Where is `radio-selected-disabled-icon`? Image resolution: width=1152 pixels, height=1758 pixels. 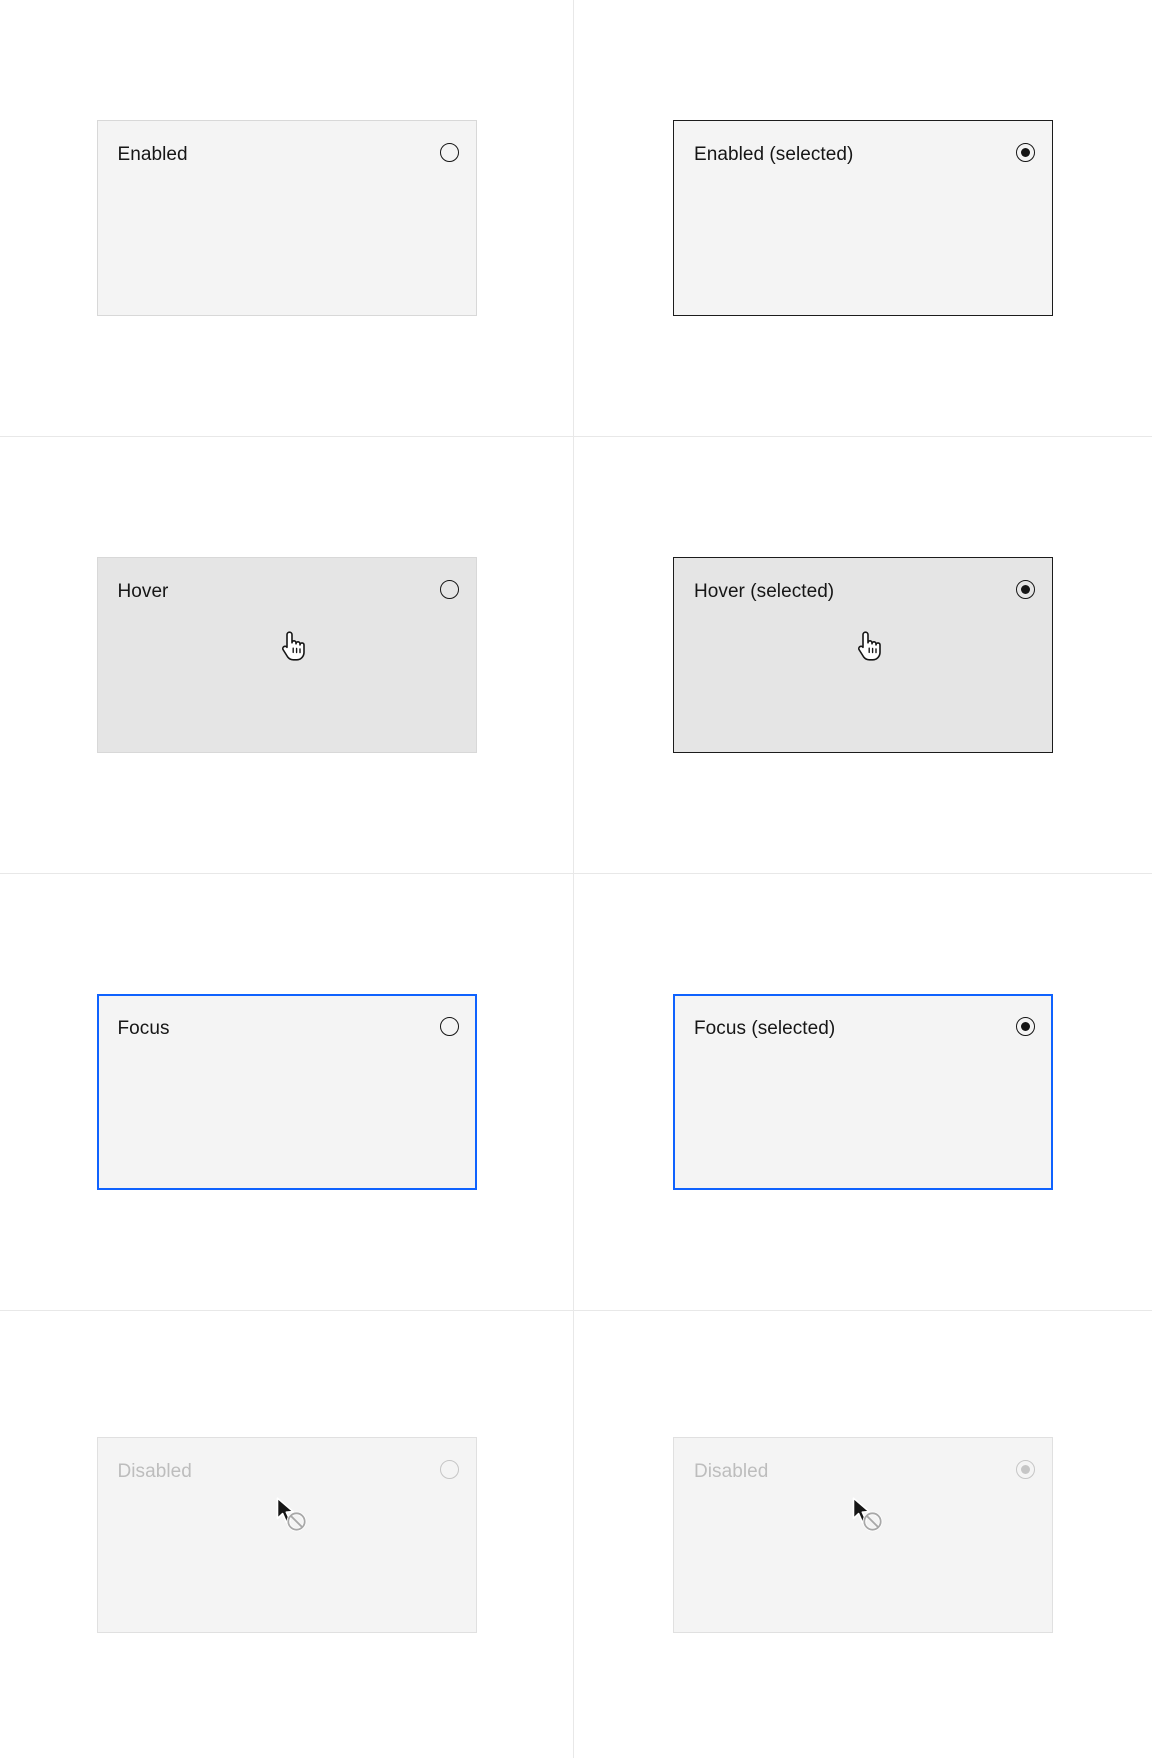
radio-selected-disabled-icon is located at coordinates (1025, 1469).